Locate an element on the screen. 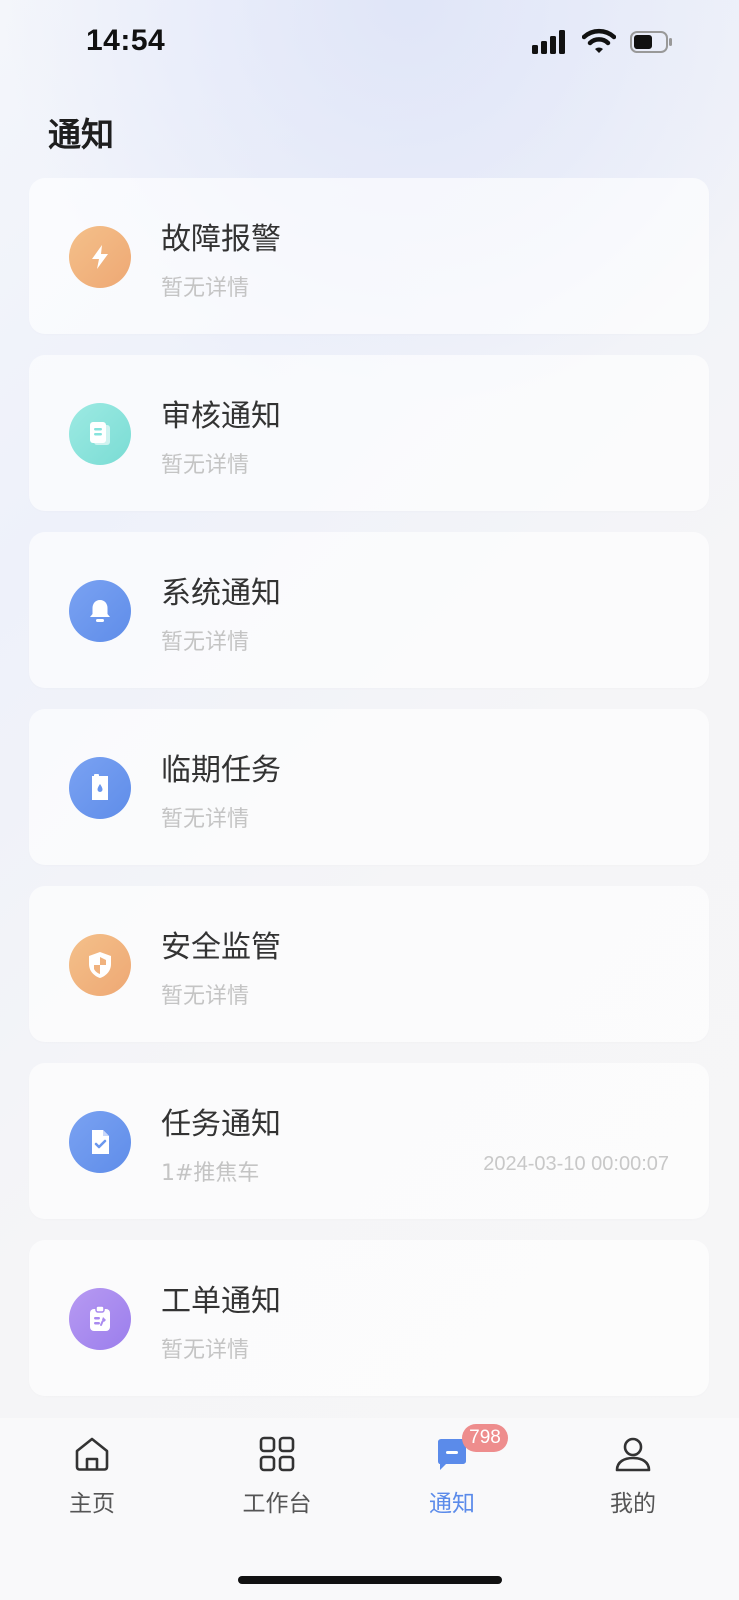 The image size is (739, 1600). notice-title: 系统通知 is located at coordinates (221, 593).